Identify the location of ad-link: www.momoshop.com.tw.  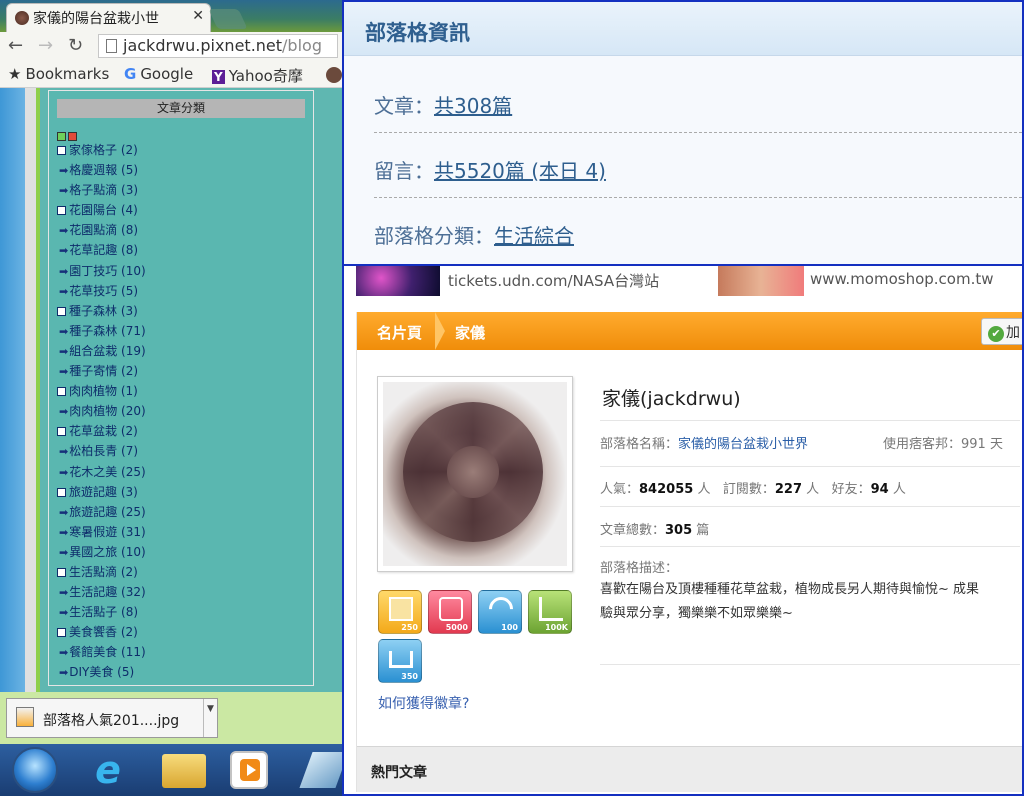
(902, 279).